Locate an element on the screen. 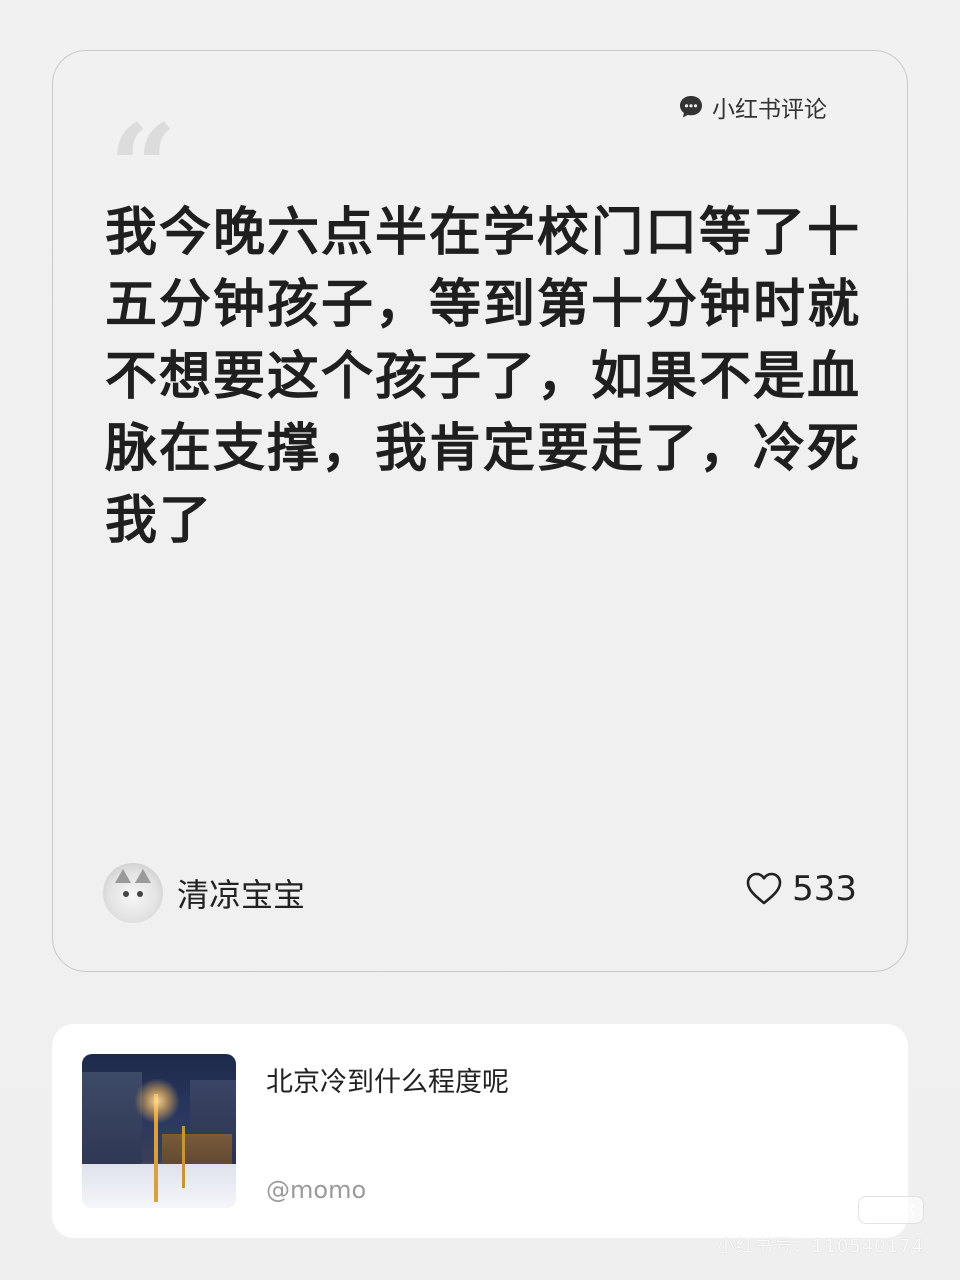 This screenshot has height=1280, width=960. post-title: 北京冷到什么程度呢 is located at coordinates (387, 1079).